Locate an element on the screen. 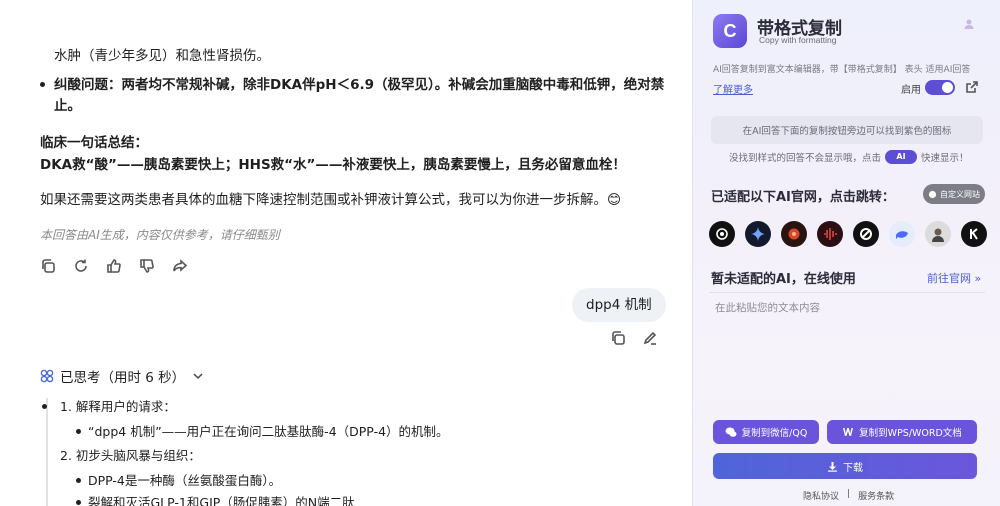  wechat-icon is located at coordinates (731, 432).